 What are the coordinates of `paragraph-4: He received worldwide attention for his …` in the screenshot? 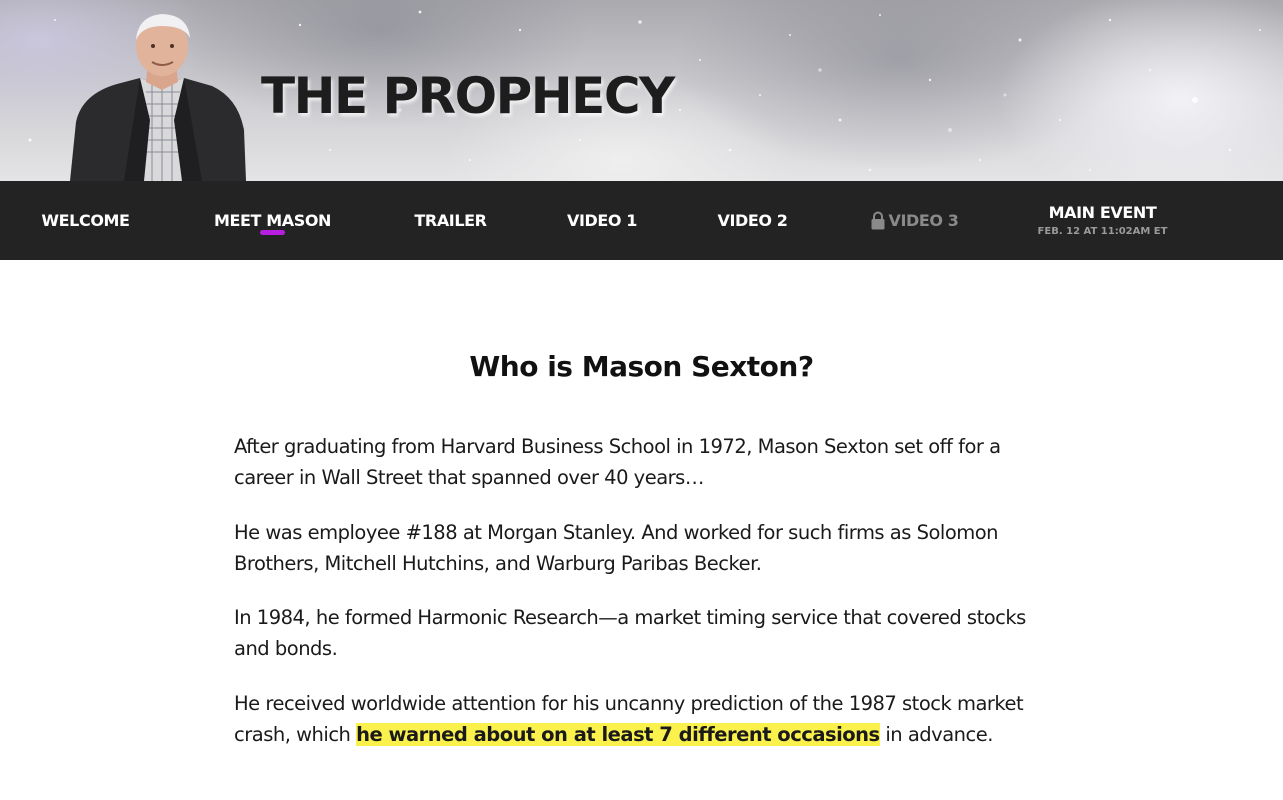 It's located at (644, 719).